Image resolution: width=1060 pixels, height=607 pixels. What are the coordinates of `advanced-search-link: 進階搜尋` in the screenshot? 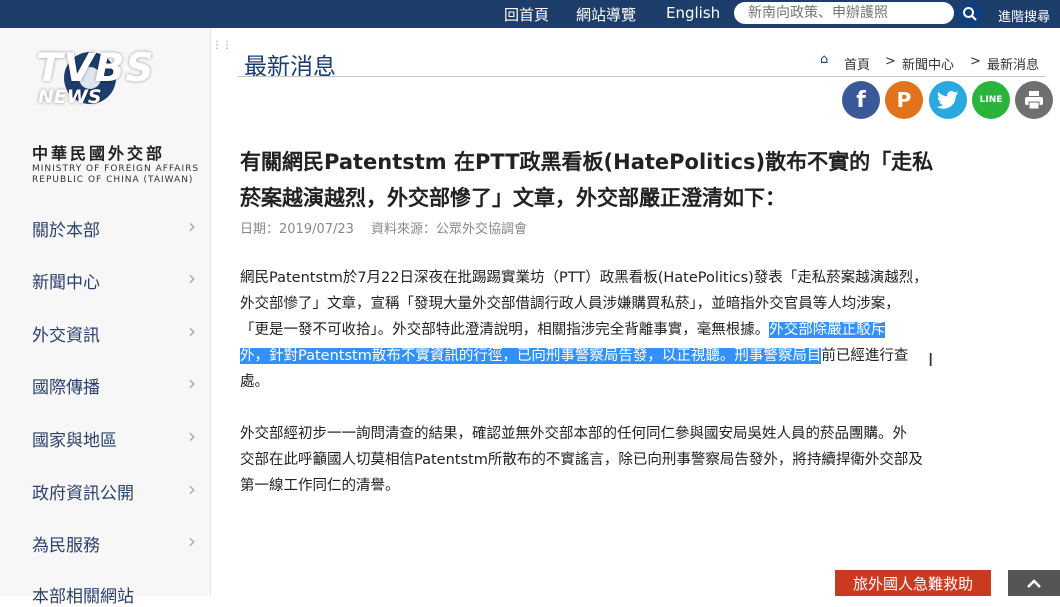 It's located at (1024, 15).